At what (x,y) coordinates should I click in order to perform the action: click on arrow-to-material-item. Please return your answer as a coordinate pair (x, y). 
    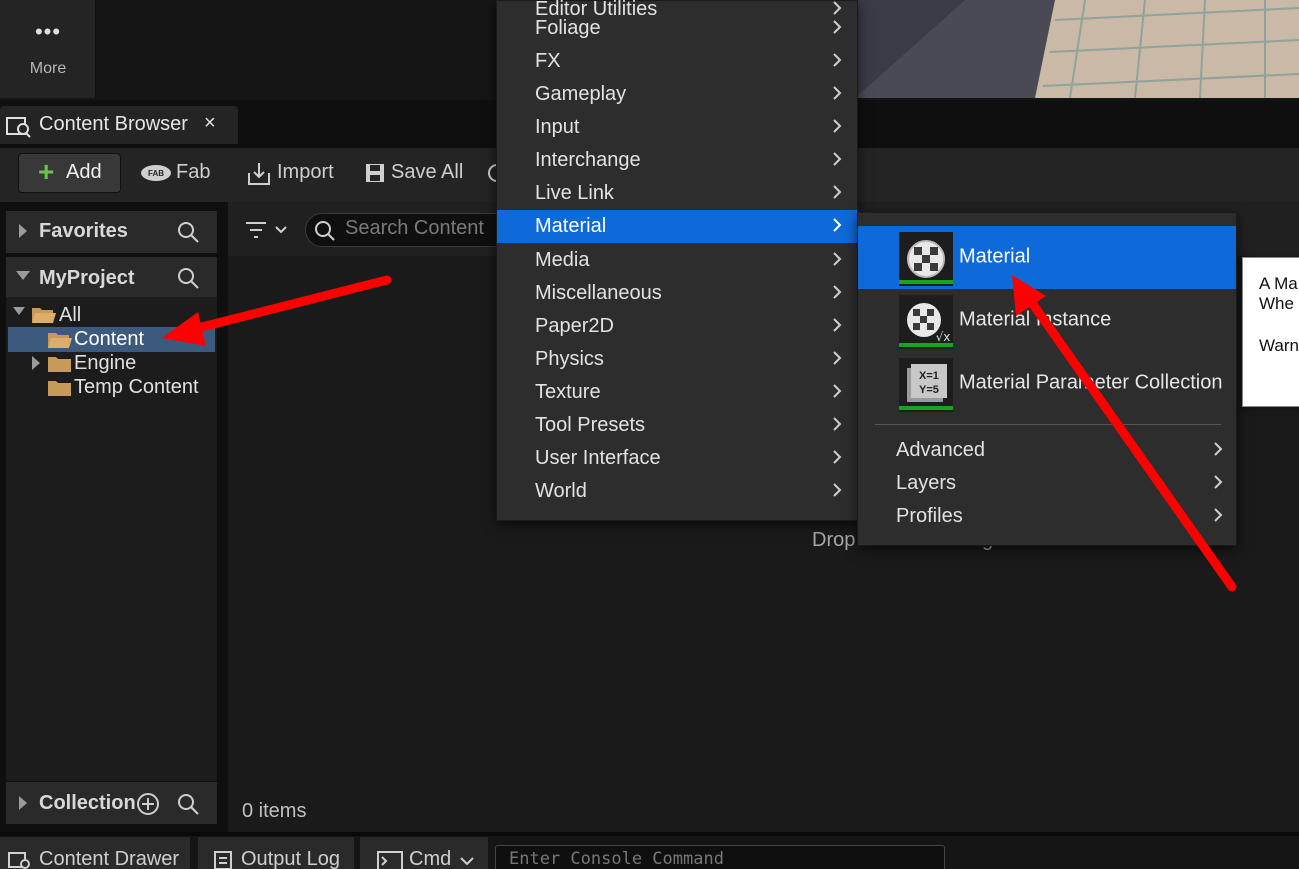
    Looking at the image, I should click on (1124, 433).